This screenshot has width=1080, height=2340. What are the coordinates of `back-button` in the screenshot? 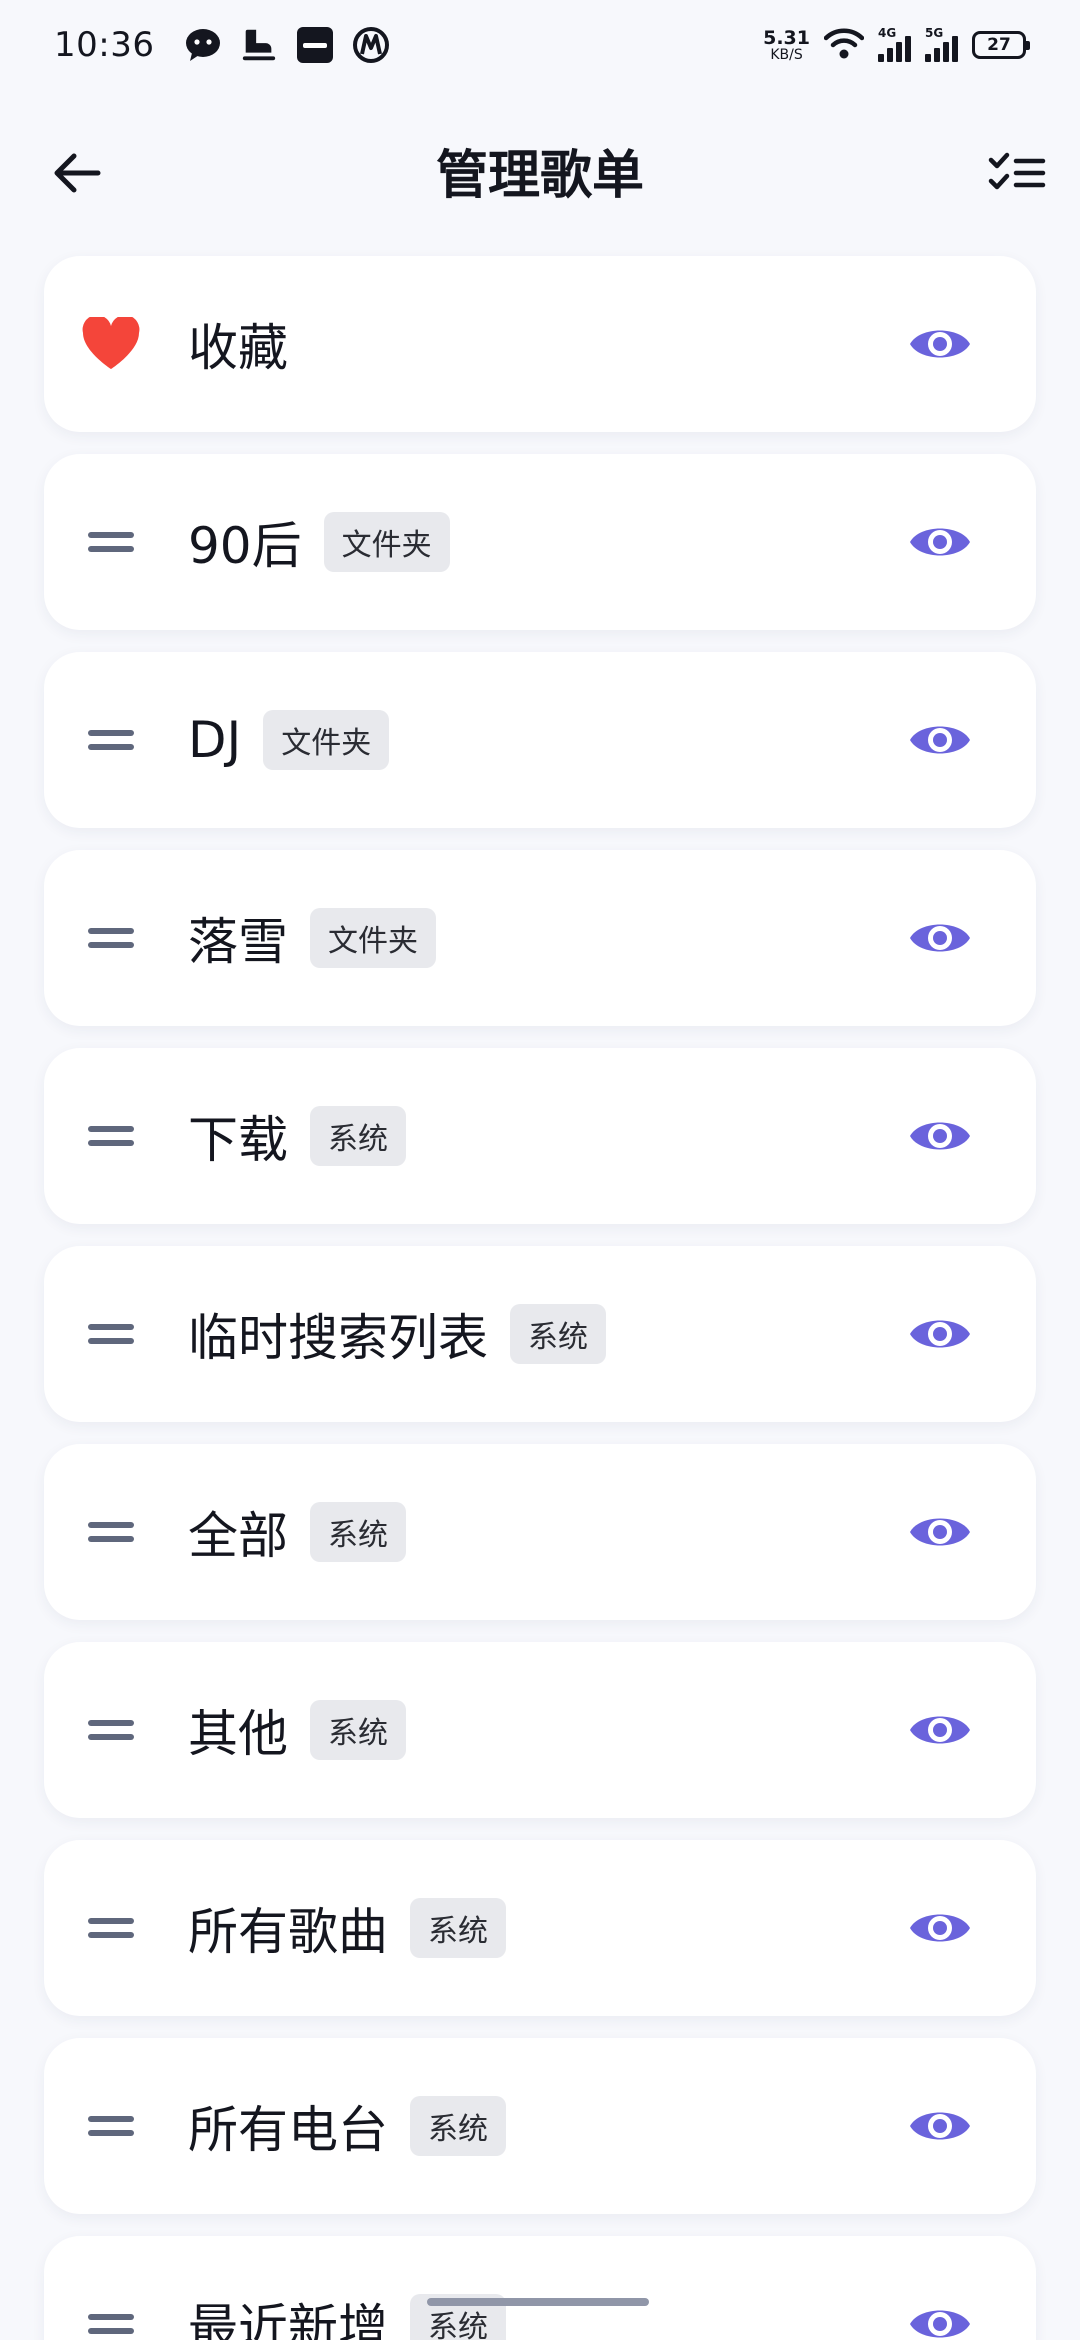 It's located at (77, 173).